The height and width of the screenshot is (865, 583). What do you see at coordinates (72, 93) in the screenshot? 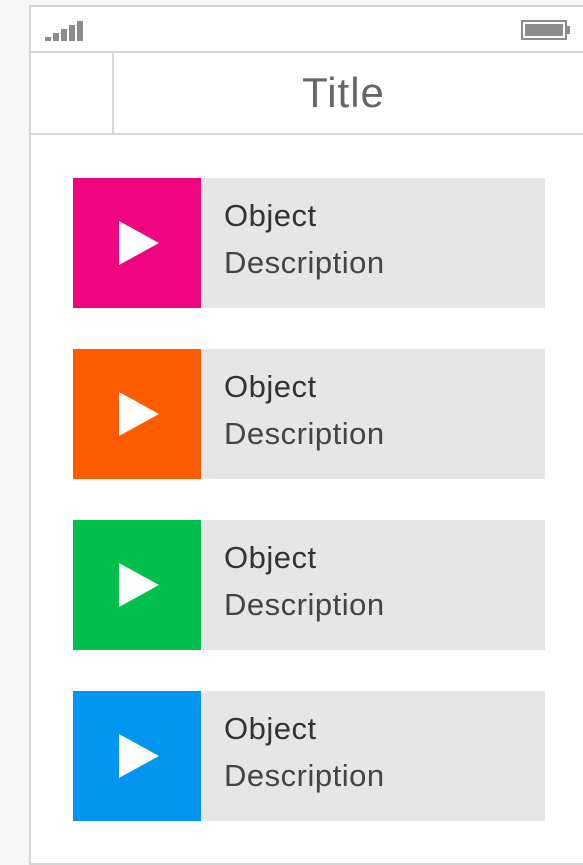
I see `nav-left-slot` at bounding box center [72, 93].